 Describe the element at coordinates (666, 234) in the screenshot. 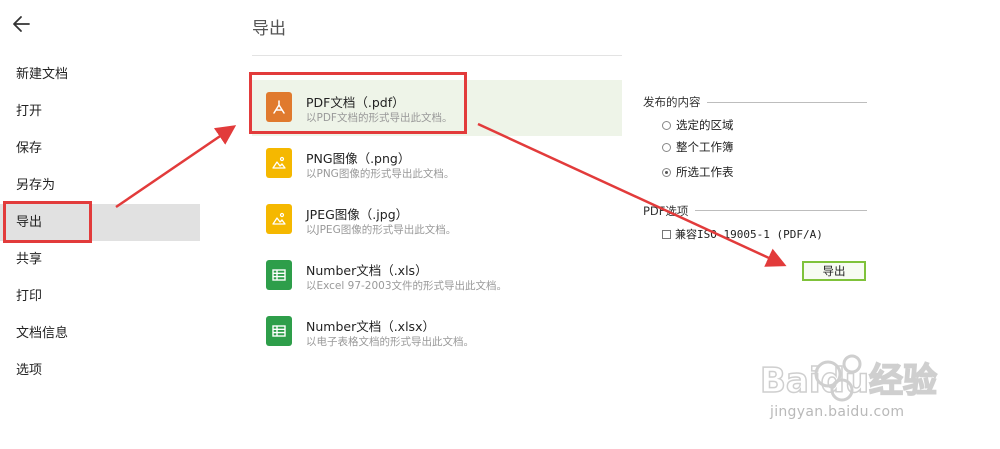

I see `pdfa-checkbox` at that location.